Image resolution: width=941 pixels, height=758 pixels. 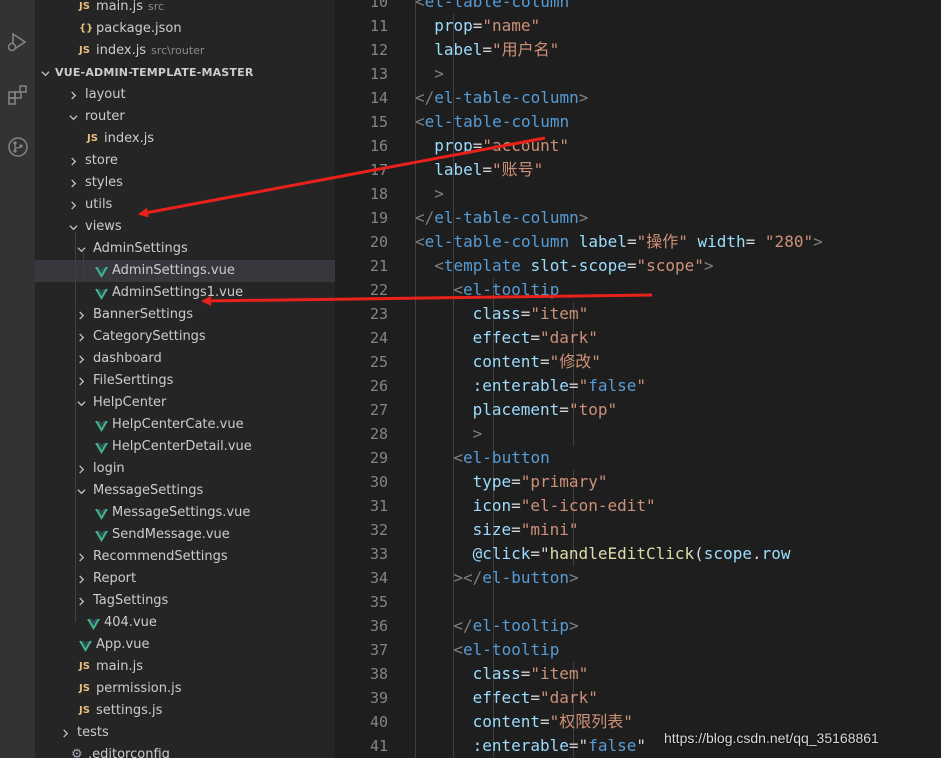 What do you see at coordinates (501, 218) in the screenshot?
I see `code-line: </el-table-column>` at bounding box center [501, 218].